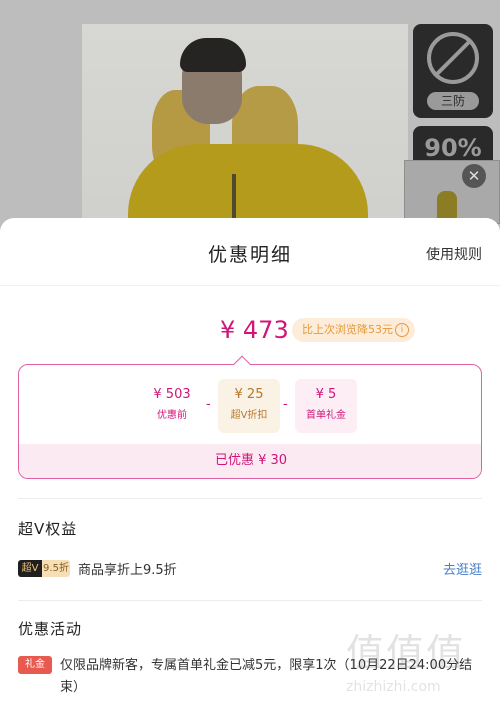 This screenshot has height=706, width=500. I want to click on vip-tag-left: 超V, so click(30, 568).